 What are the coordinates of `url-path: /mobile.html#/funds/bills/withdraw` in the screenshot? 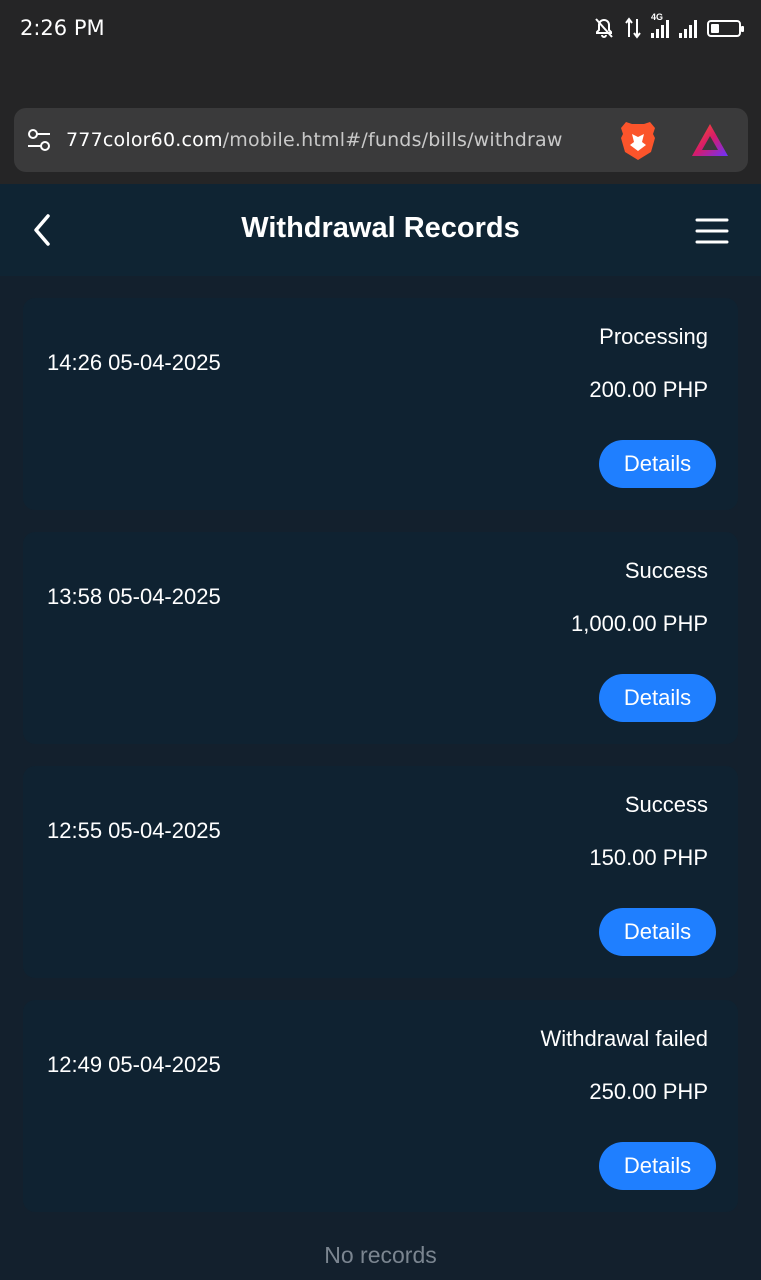 It's located at (392, 140).